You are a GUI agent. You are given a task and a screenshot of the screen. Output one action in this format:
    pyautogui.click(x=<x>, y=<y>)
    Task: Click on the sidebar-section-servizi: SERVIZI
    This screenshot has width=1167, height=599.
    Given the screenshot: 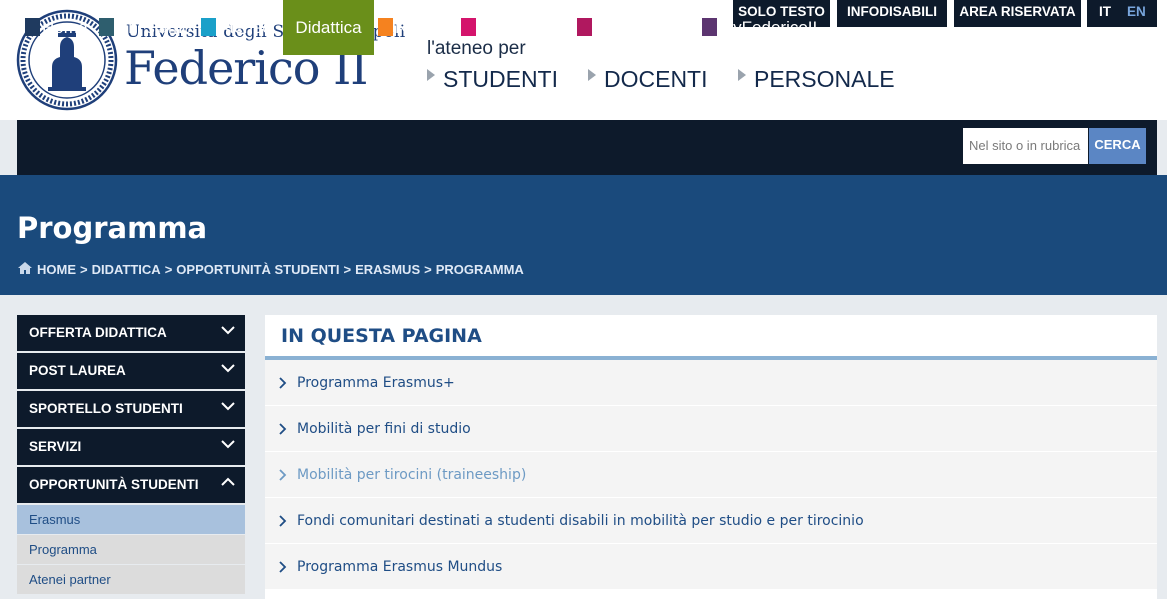 What is the action you would take?
    pyautogui.click(x=131, y=447)
    